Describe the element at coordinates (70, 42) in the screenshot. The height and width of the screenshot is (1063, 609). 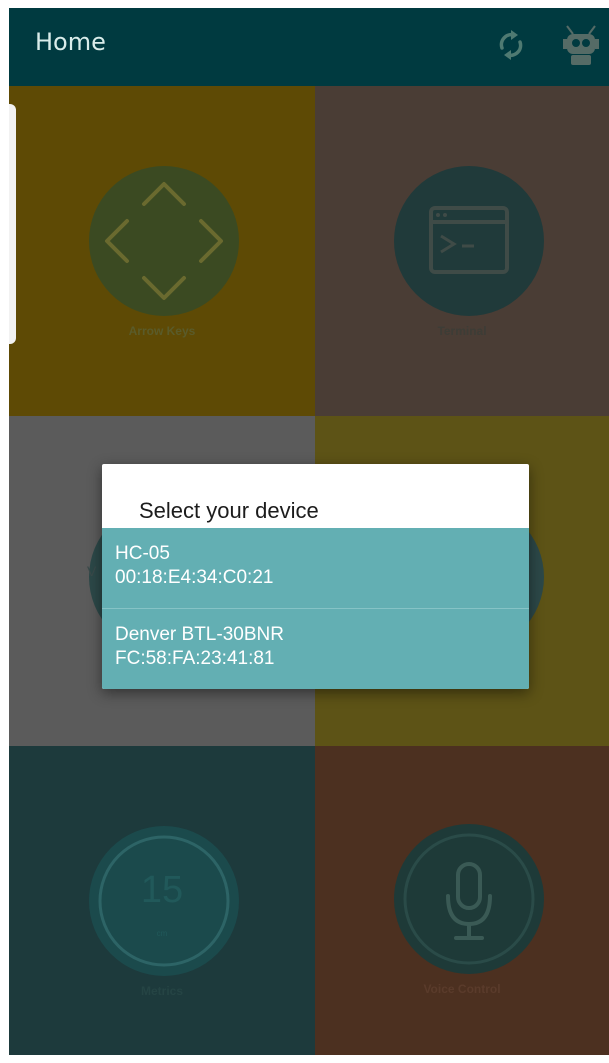
I see `page-title: Home` at that location.